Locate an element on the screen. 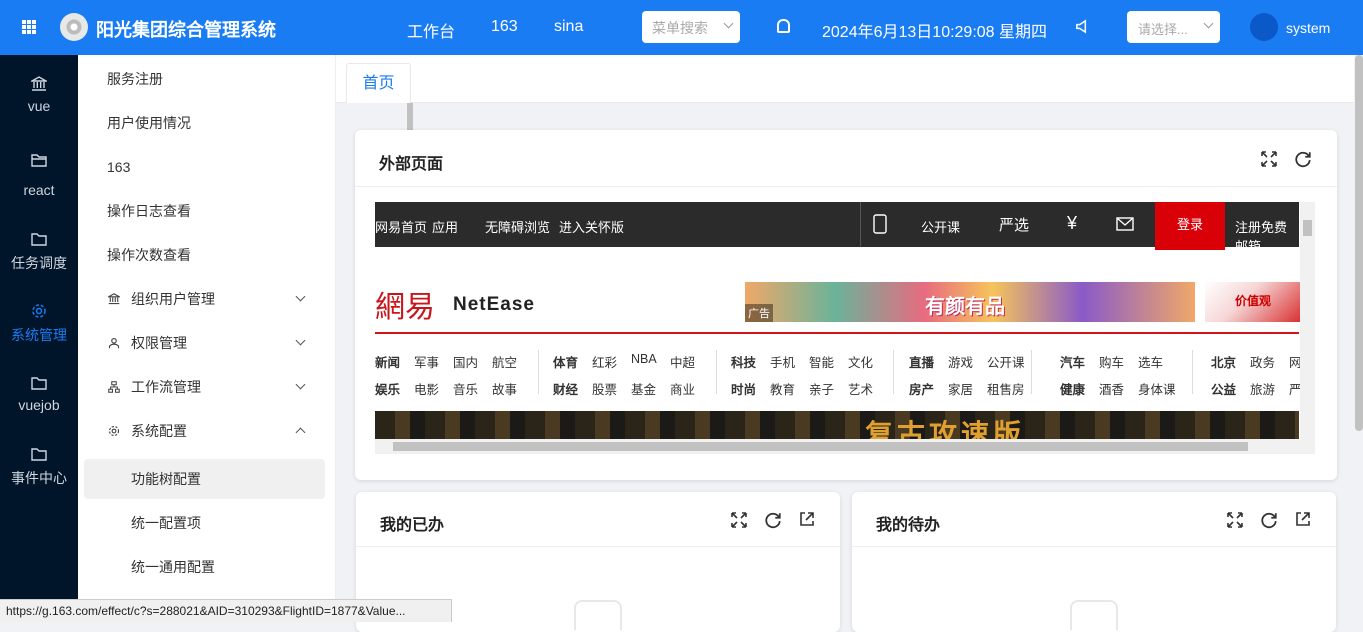  netease-home-link: 网易首页 is located at coordinates (401, 226).